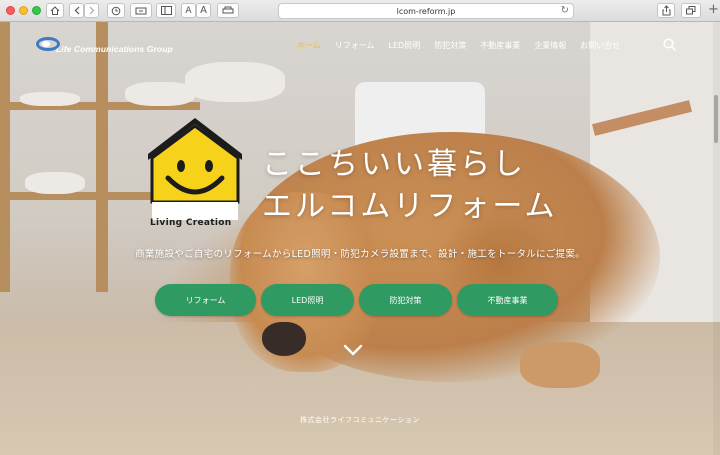 The image size is (720, 455). Describe the element at coordinates (405, 45) in the screenshot. I see `nav-item-led: LED照明` at that location.